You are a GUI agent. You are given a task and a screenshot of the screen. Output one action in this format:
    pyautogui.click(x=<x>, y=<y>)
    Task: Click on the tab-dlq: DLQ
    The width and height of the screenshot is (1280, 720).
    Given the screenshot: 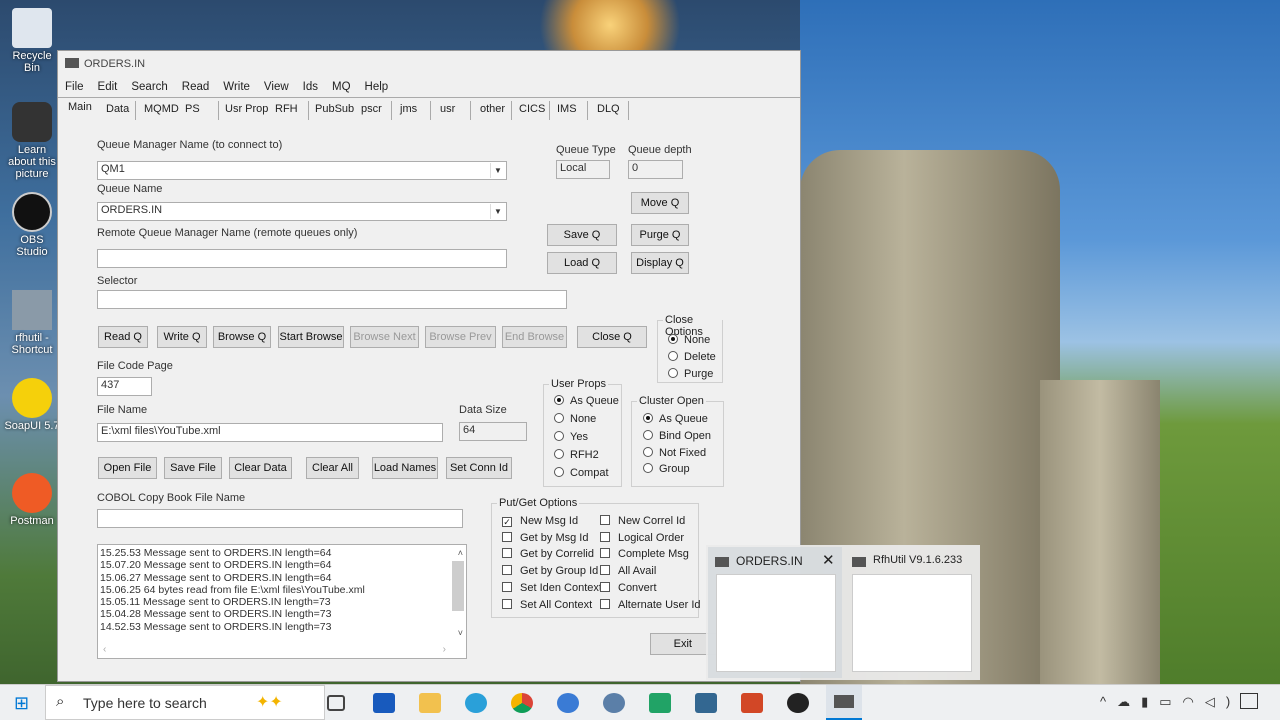 What is the action you would take?
    pyautogui.click(x=610, y=110)
    